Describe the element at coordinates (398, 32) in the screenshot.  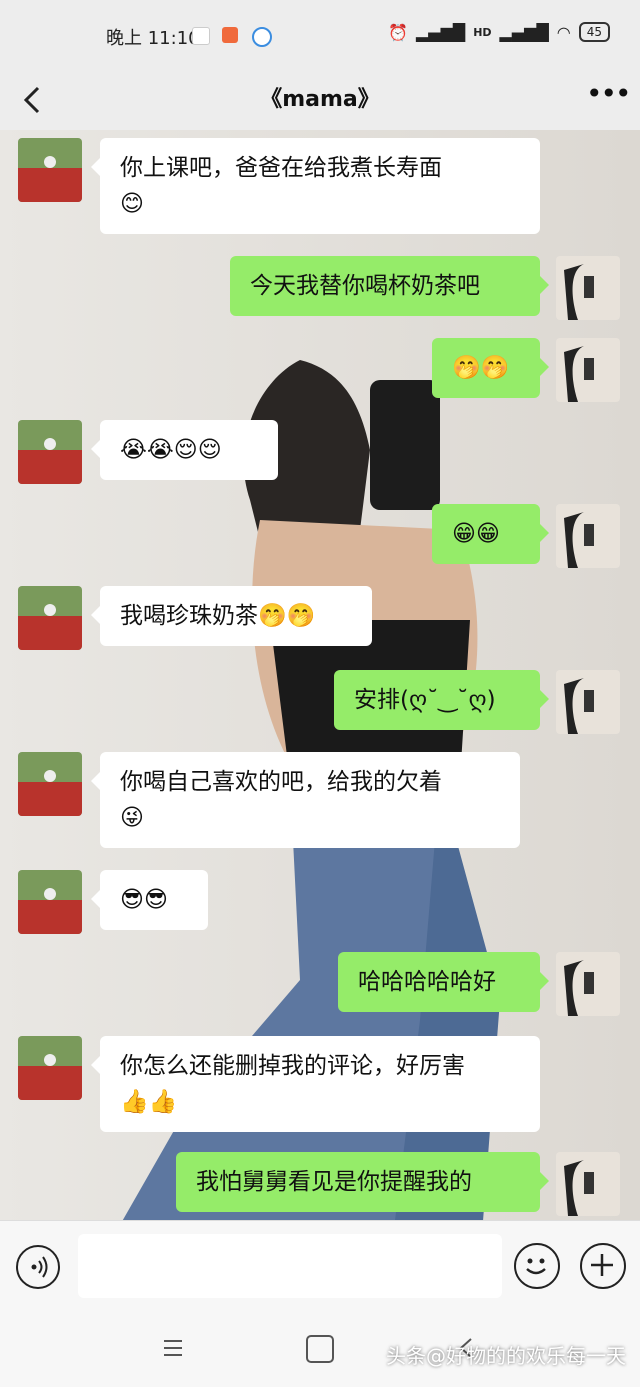
I see `alarm-icon: ⏰` at that location.